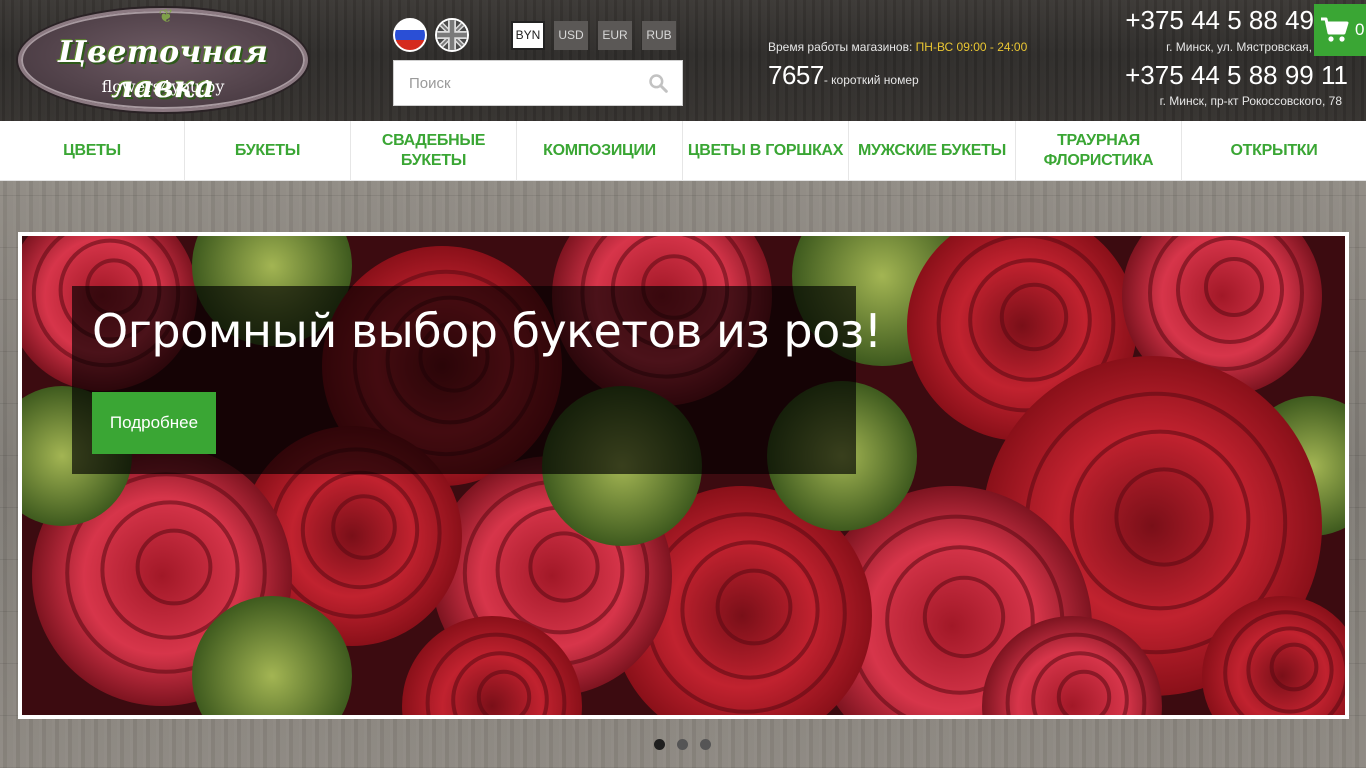 The image size is (1366, 768). What do you see at coordinates (600, 151) in the screenshot?
I see `nav-item-4: КОМПОЗИЦИИ` at bounding box center [600, 151].